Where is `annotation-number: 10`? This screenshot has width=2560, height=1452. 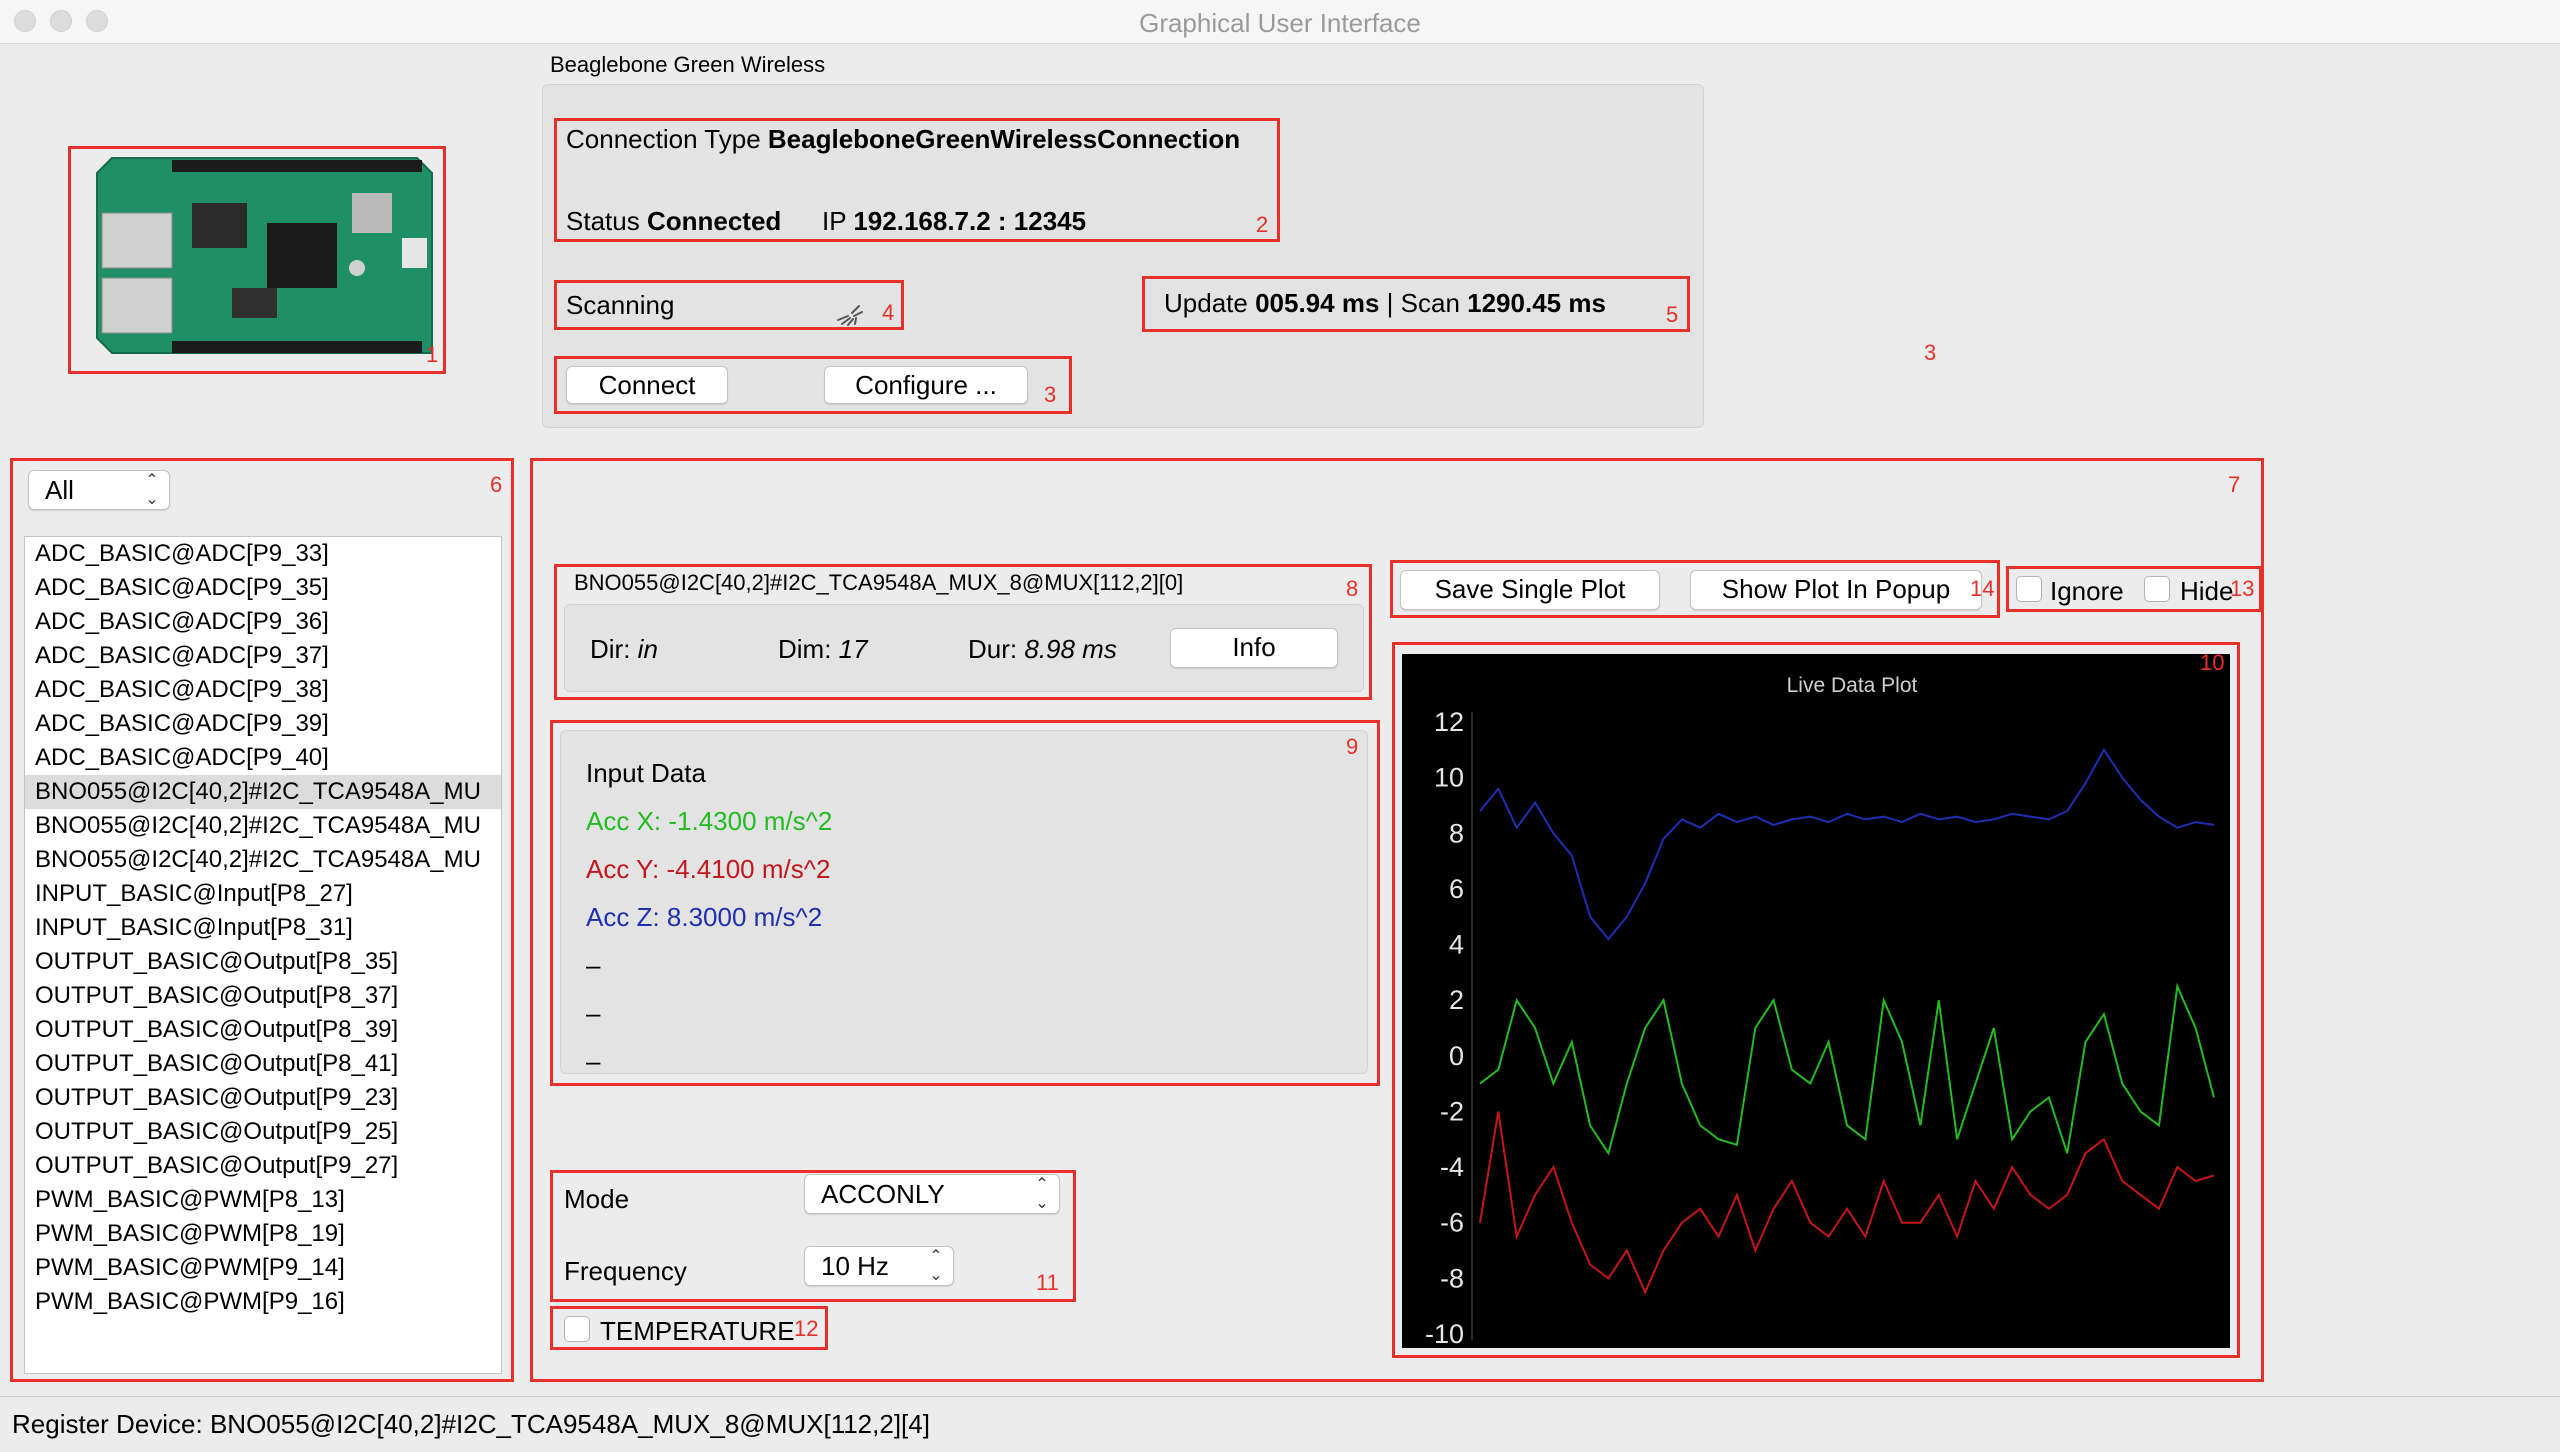 annotation-number: 10 is located at coordinates (2212, 662).